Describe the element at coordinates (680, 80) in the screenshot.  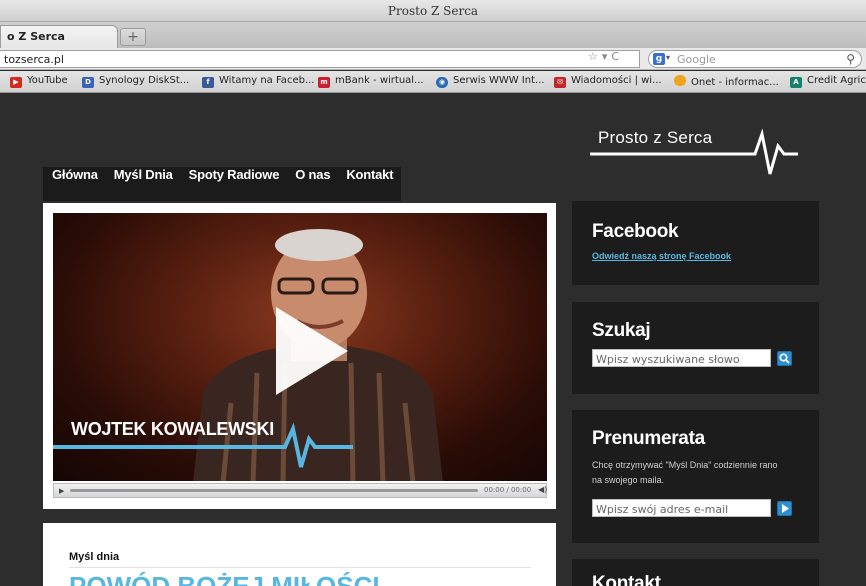
I see `onet-icon` at that location.